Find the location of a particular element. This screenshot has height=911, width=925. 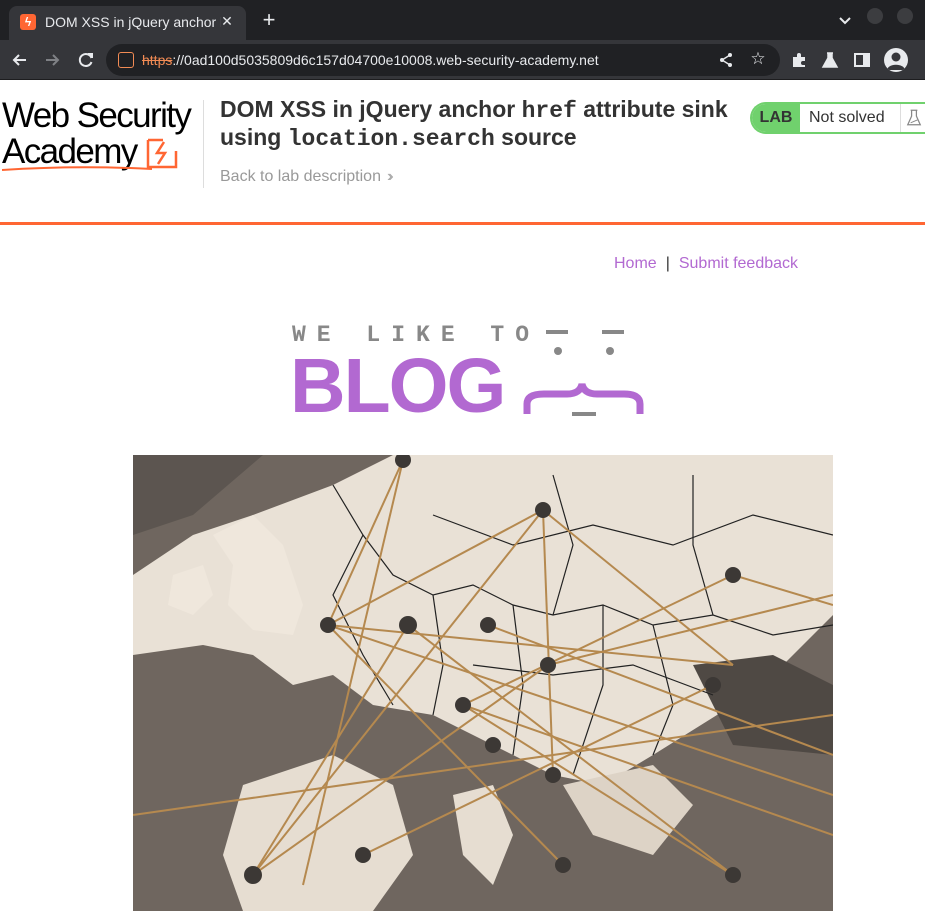

reload-icon is located at coordinates (86, 60).